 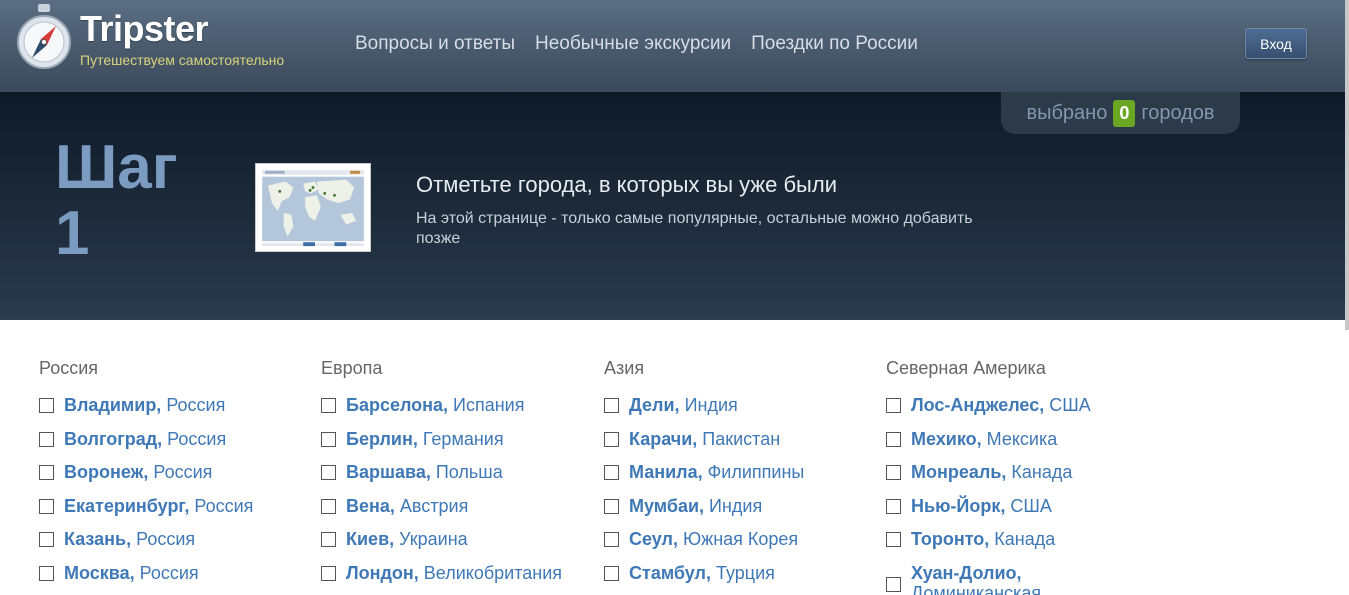 I want to click on compass-logo-icon, so click(x=44, y=37).